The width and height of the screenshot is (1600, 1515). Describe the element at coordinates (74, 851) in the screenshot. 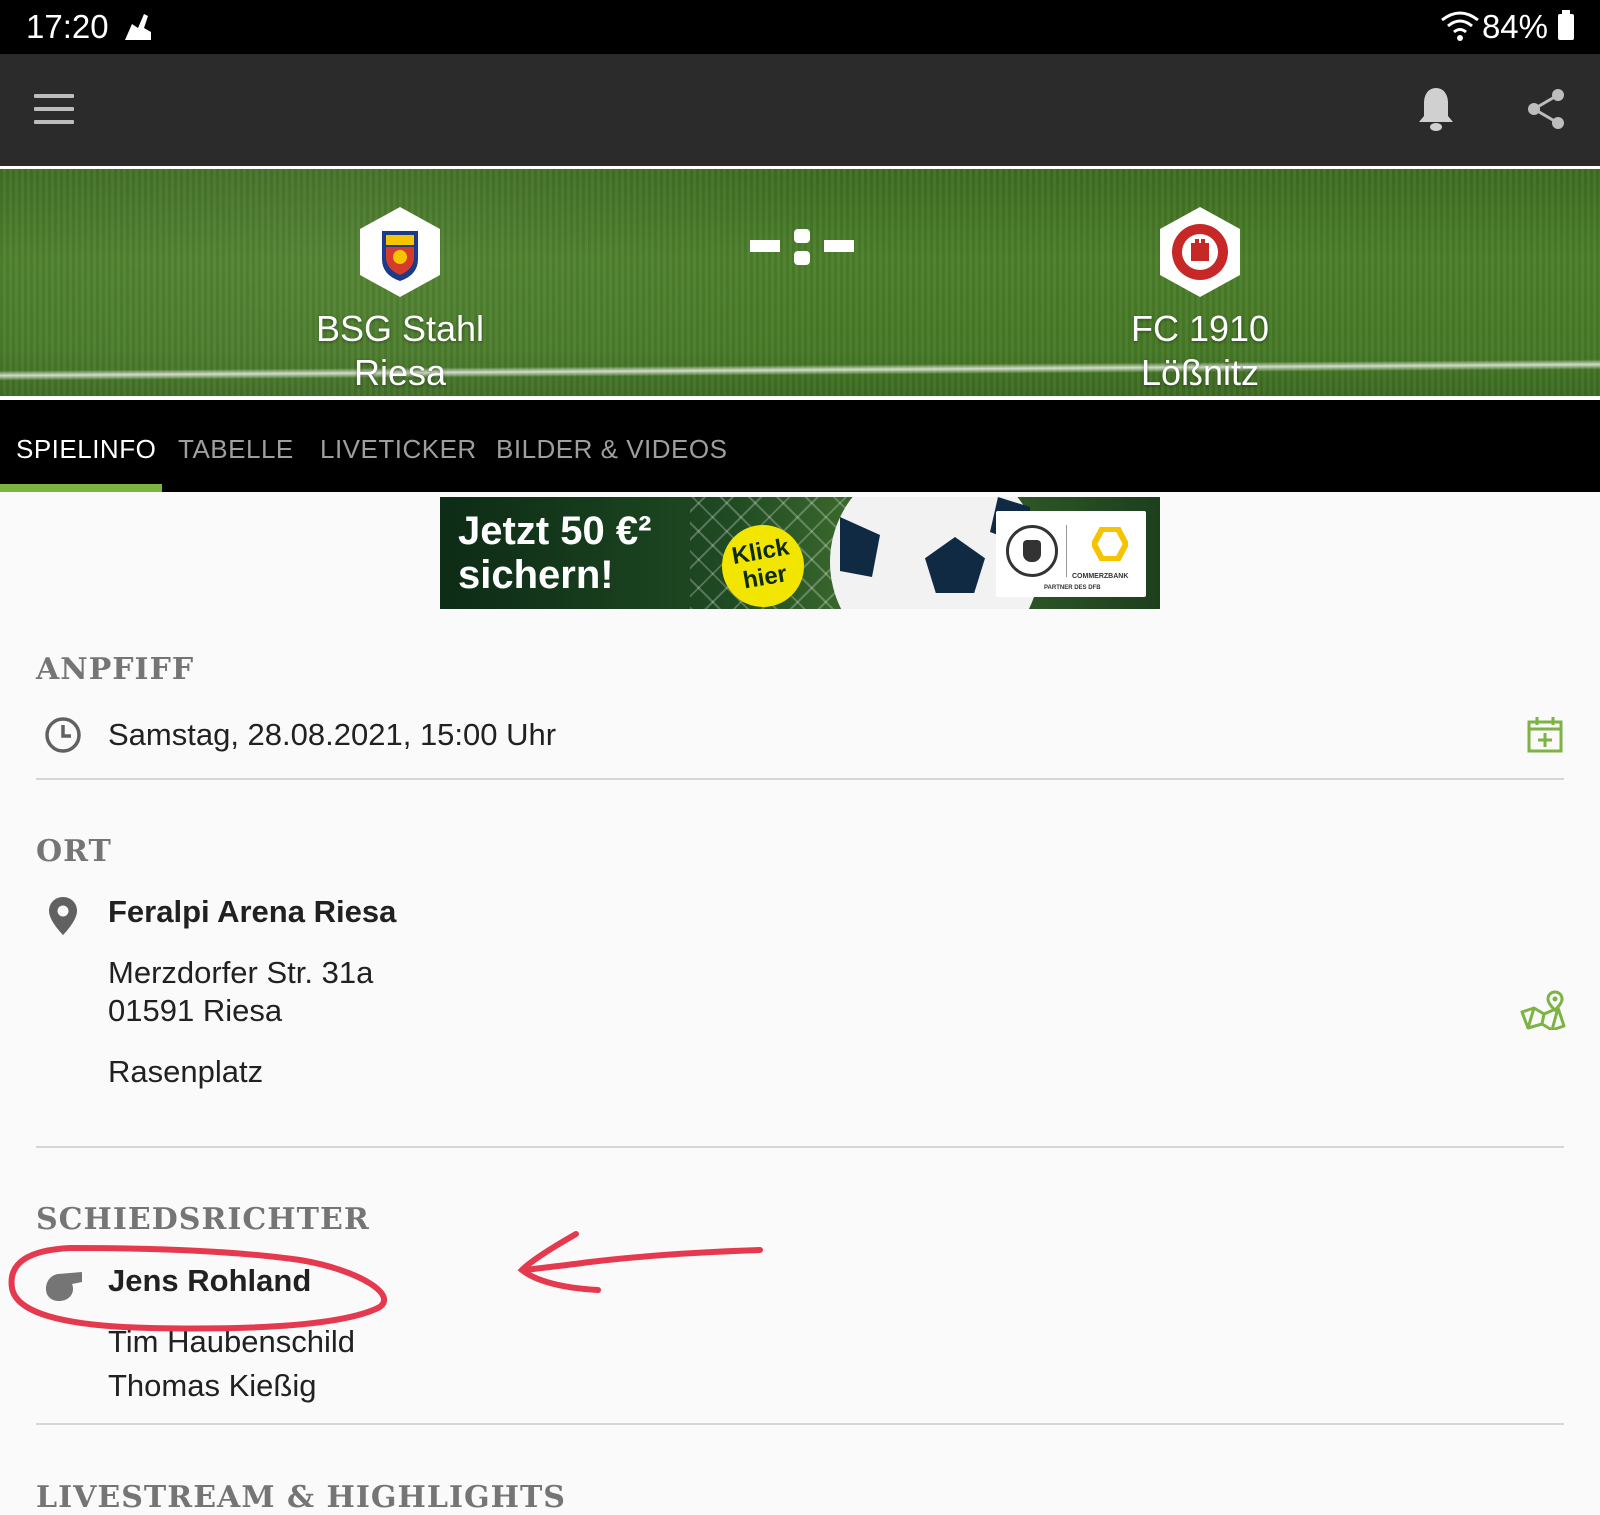

I see `section-title-ort: ORT` at that location.